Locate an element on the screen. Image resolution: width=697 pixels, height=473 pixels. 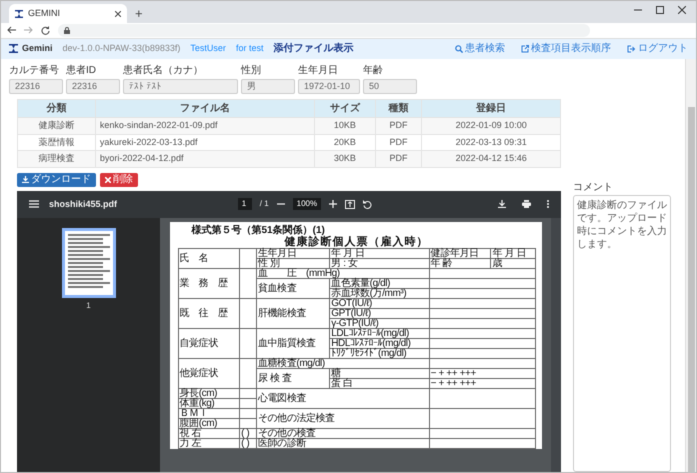
back-icon is located at coordinates (11, 30).